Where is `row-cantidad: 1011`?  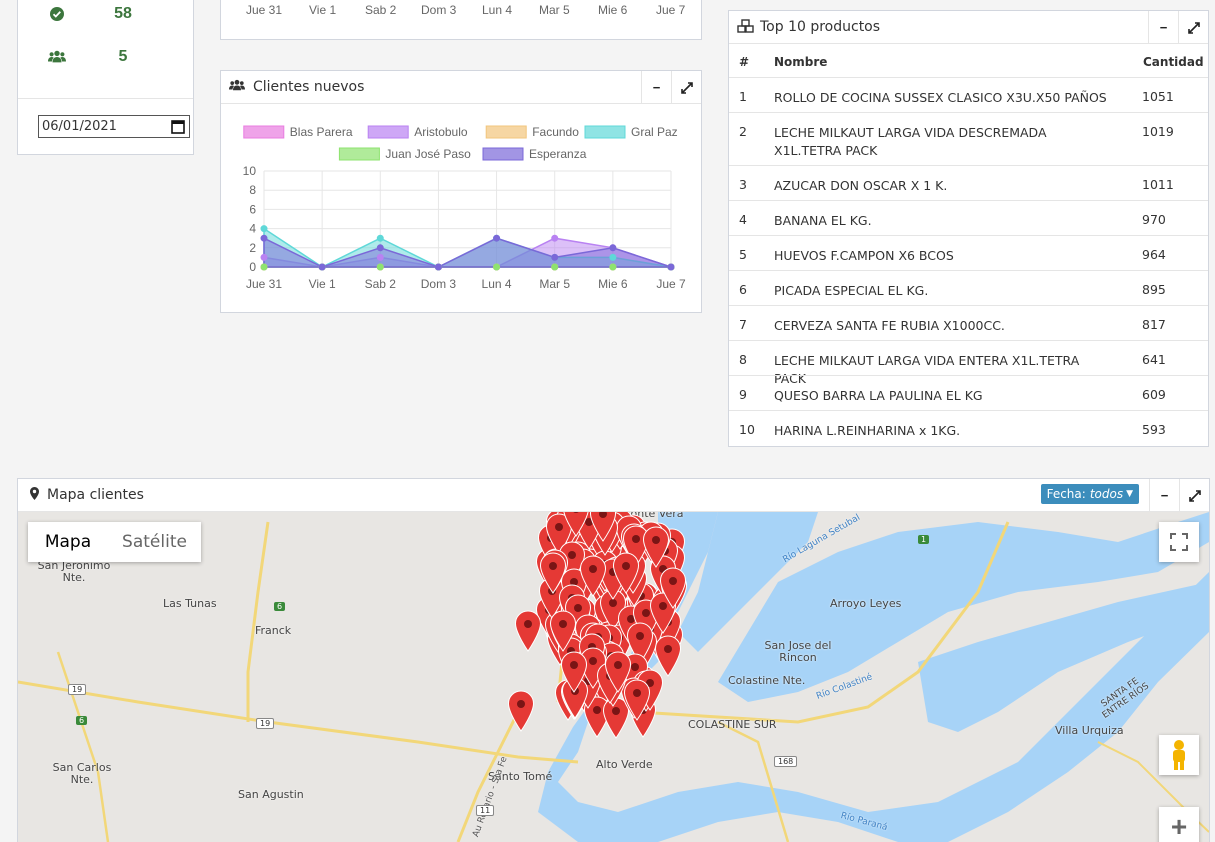
row-cantidad: 1011 is located at coordinates (1158, 184).